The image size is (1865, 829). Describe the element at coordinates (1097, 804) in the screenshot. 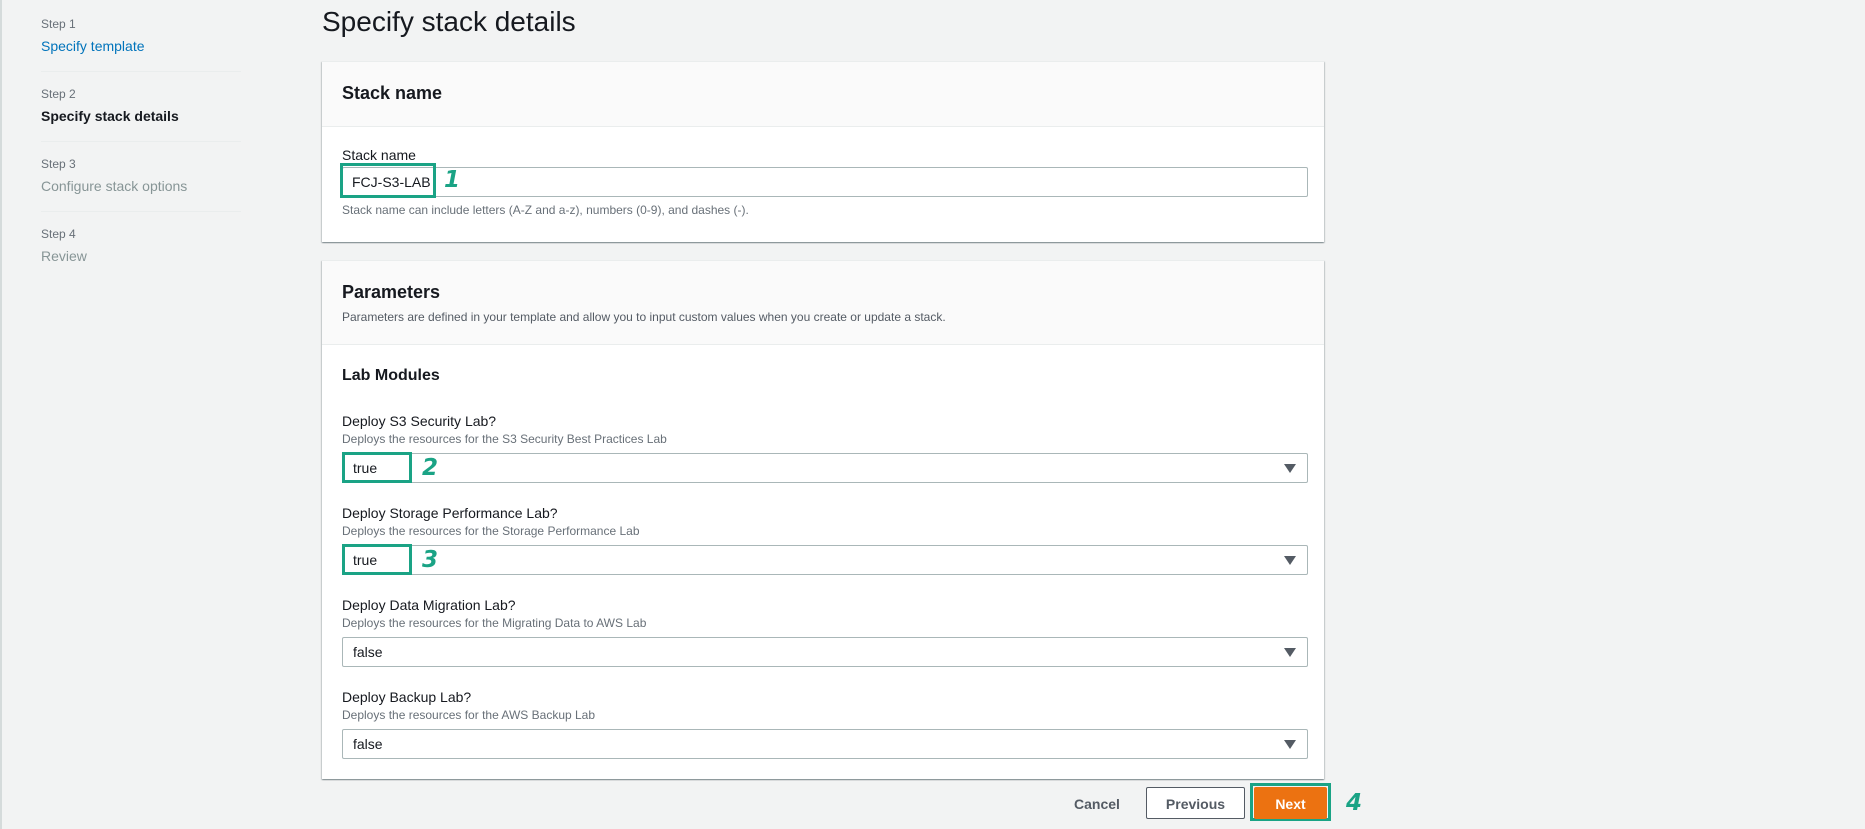

I see `cancel-button: Cancel` at that location.